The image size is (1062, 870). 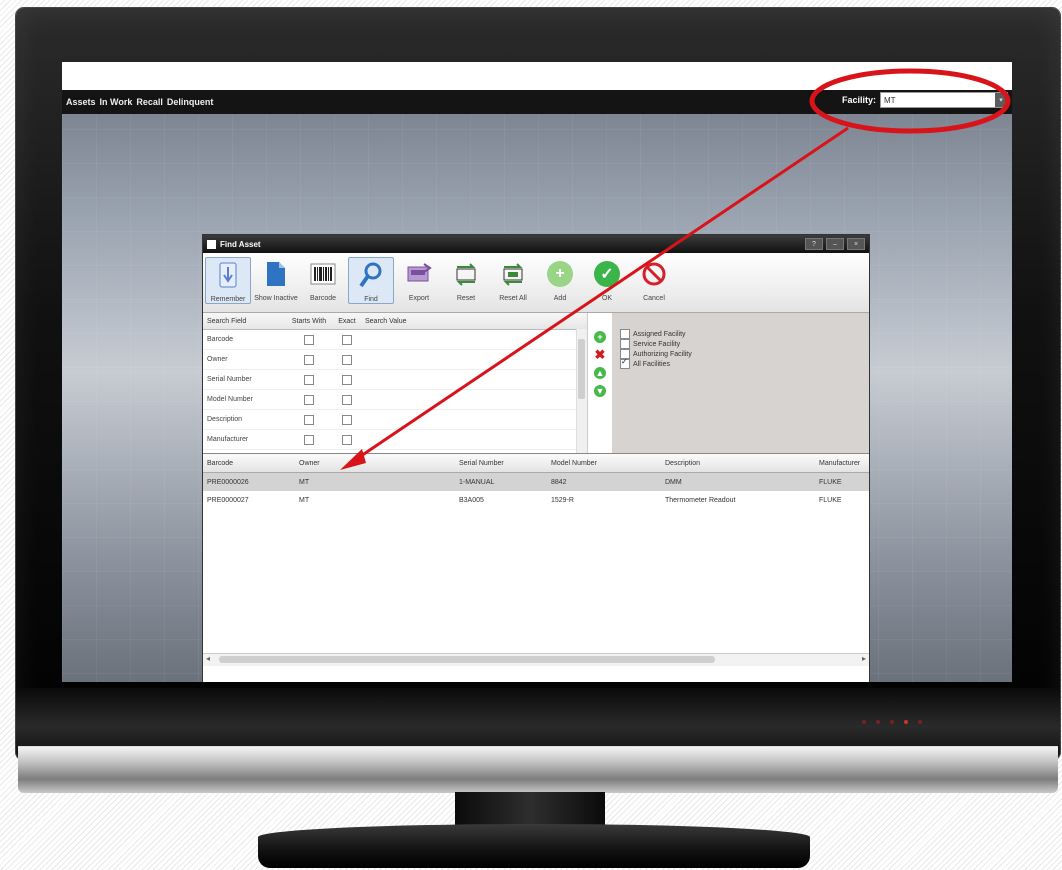 I want to click on cell-serial-number: 1-MANUAL, so click(x=477, y=482).